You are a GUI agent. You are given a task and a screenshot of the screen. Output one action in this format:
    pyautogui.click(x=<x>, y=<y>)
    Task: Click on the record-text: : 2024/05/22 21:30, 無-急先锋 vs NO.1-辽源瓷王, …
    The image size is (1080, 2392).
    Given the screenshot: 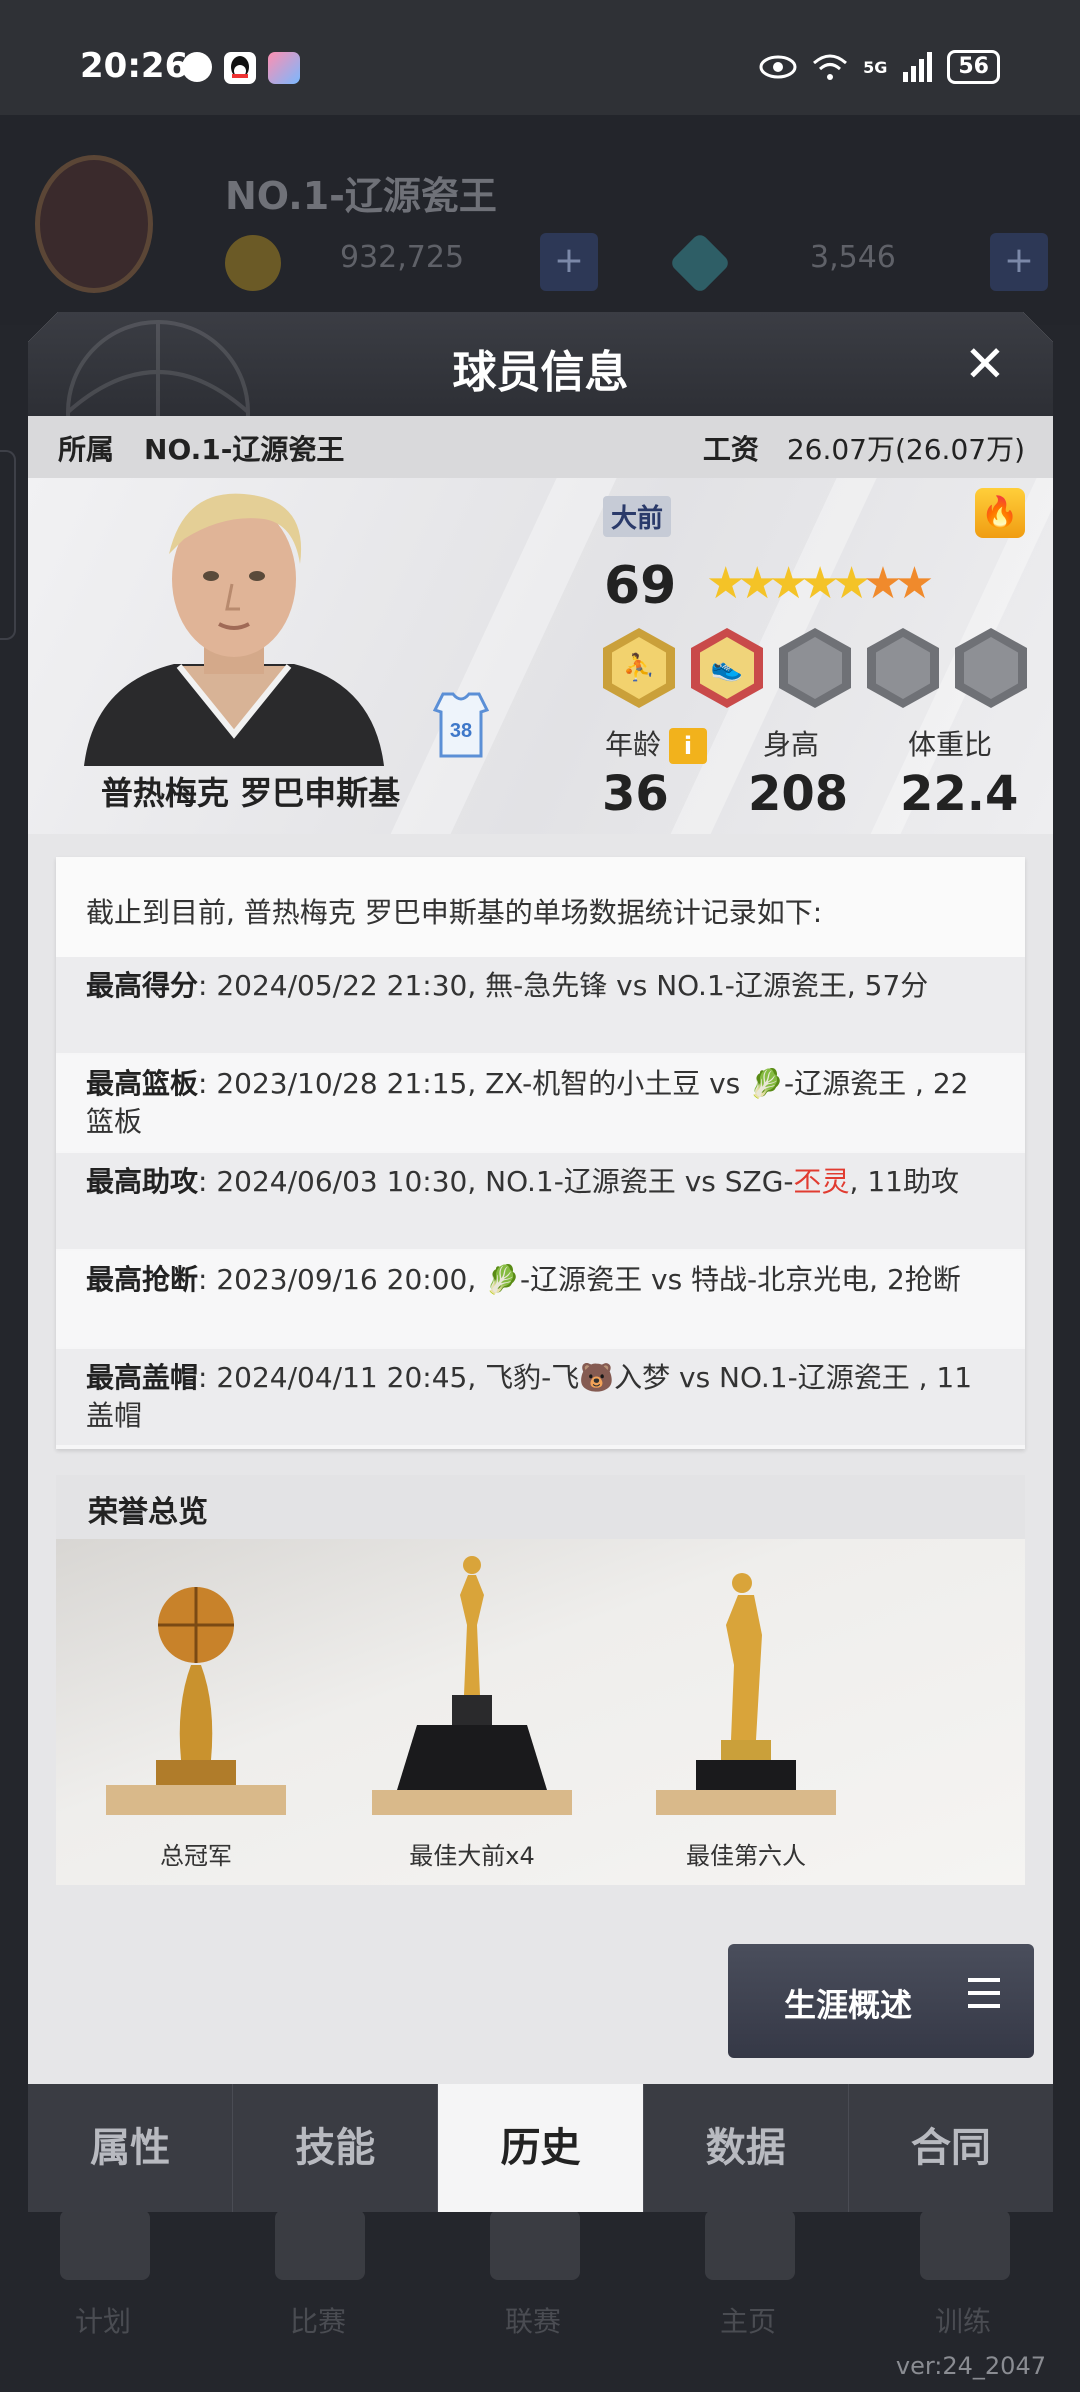 What is the action you would take?
    pyautogui.click(x=563, y=985)
    